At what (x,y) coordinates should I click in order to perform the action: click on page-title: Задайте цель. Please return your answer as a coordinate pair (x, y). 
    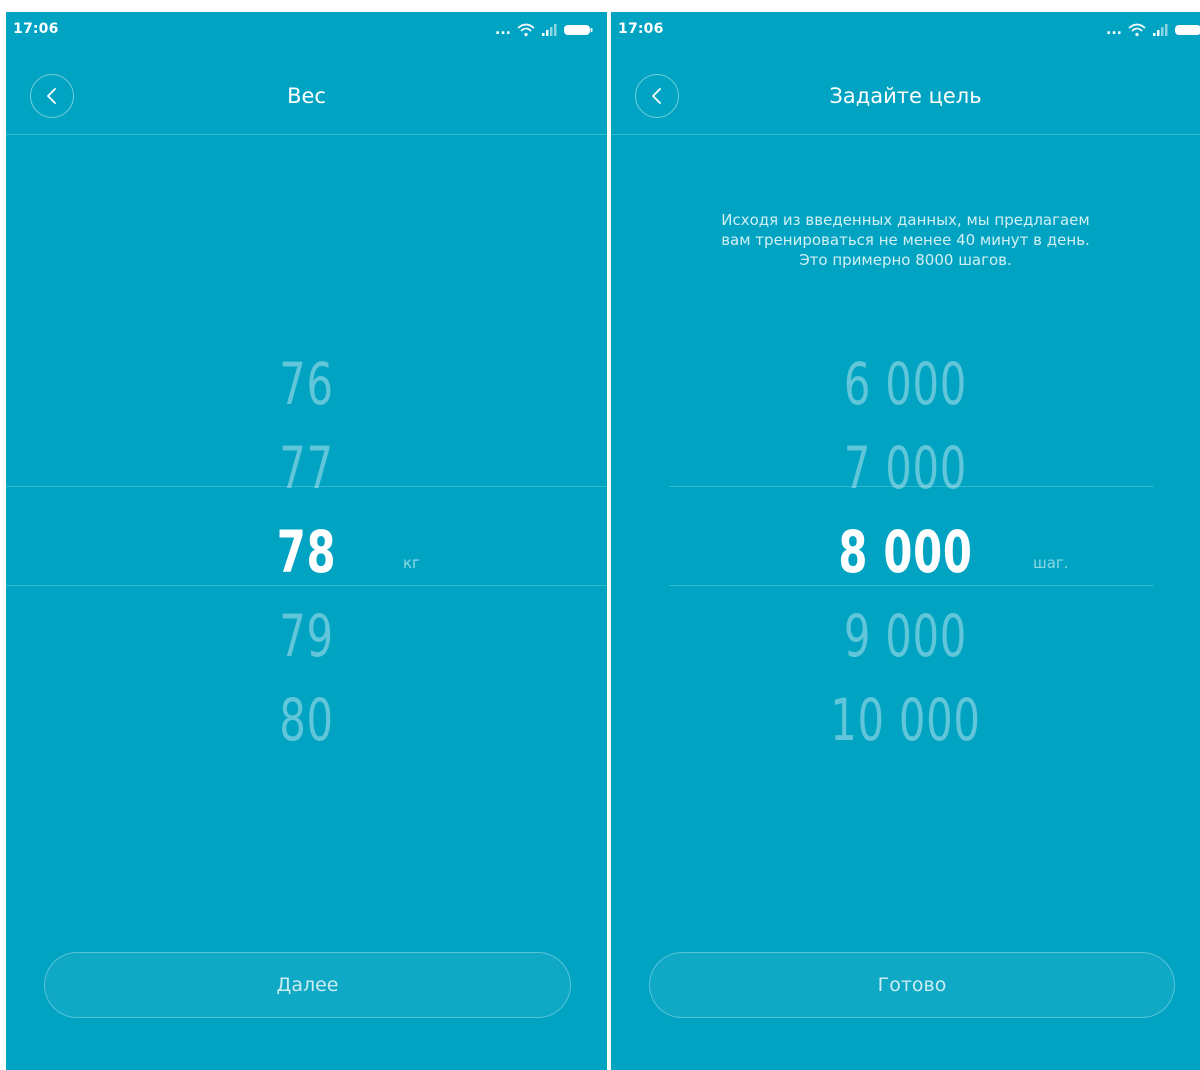
    Looking at the image, I should click on (905, 96).